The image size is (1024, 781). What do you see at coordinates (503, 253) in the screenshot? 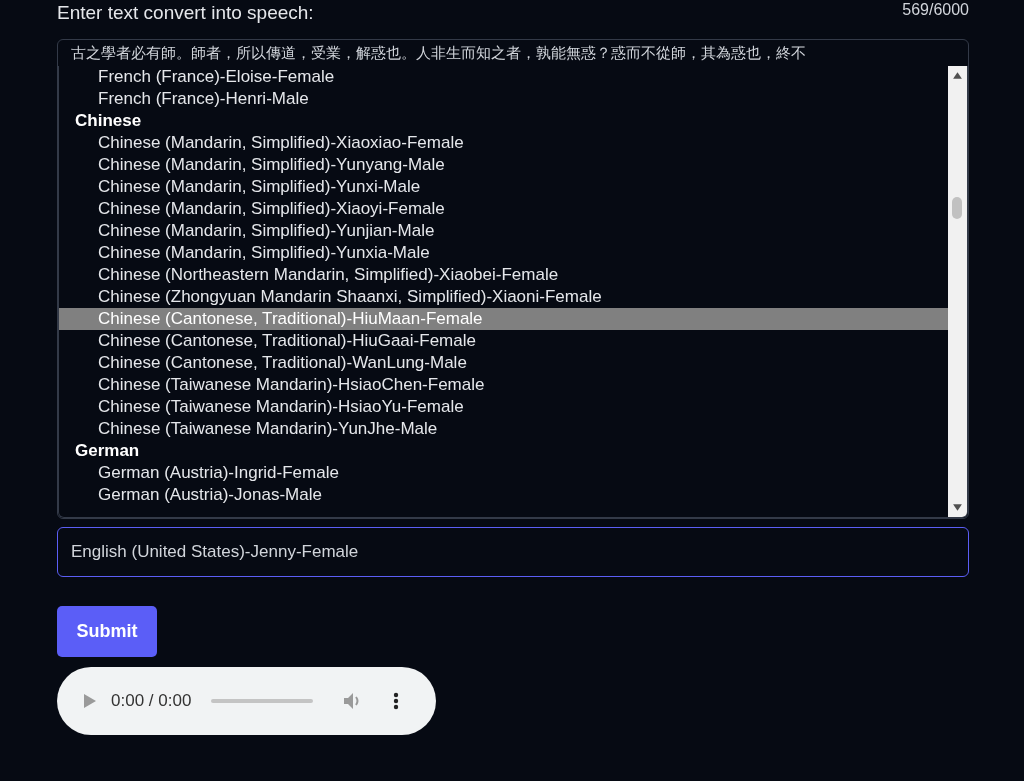
I see `voice-option: Chinese (Mandarin, Simplified)-Yunxia-Male` at bounding box center [503, 253].